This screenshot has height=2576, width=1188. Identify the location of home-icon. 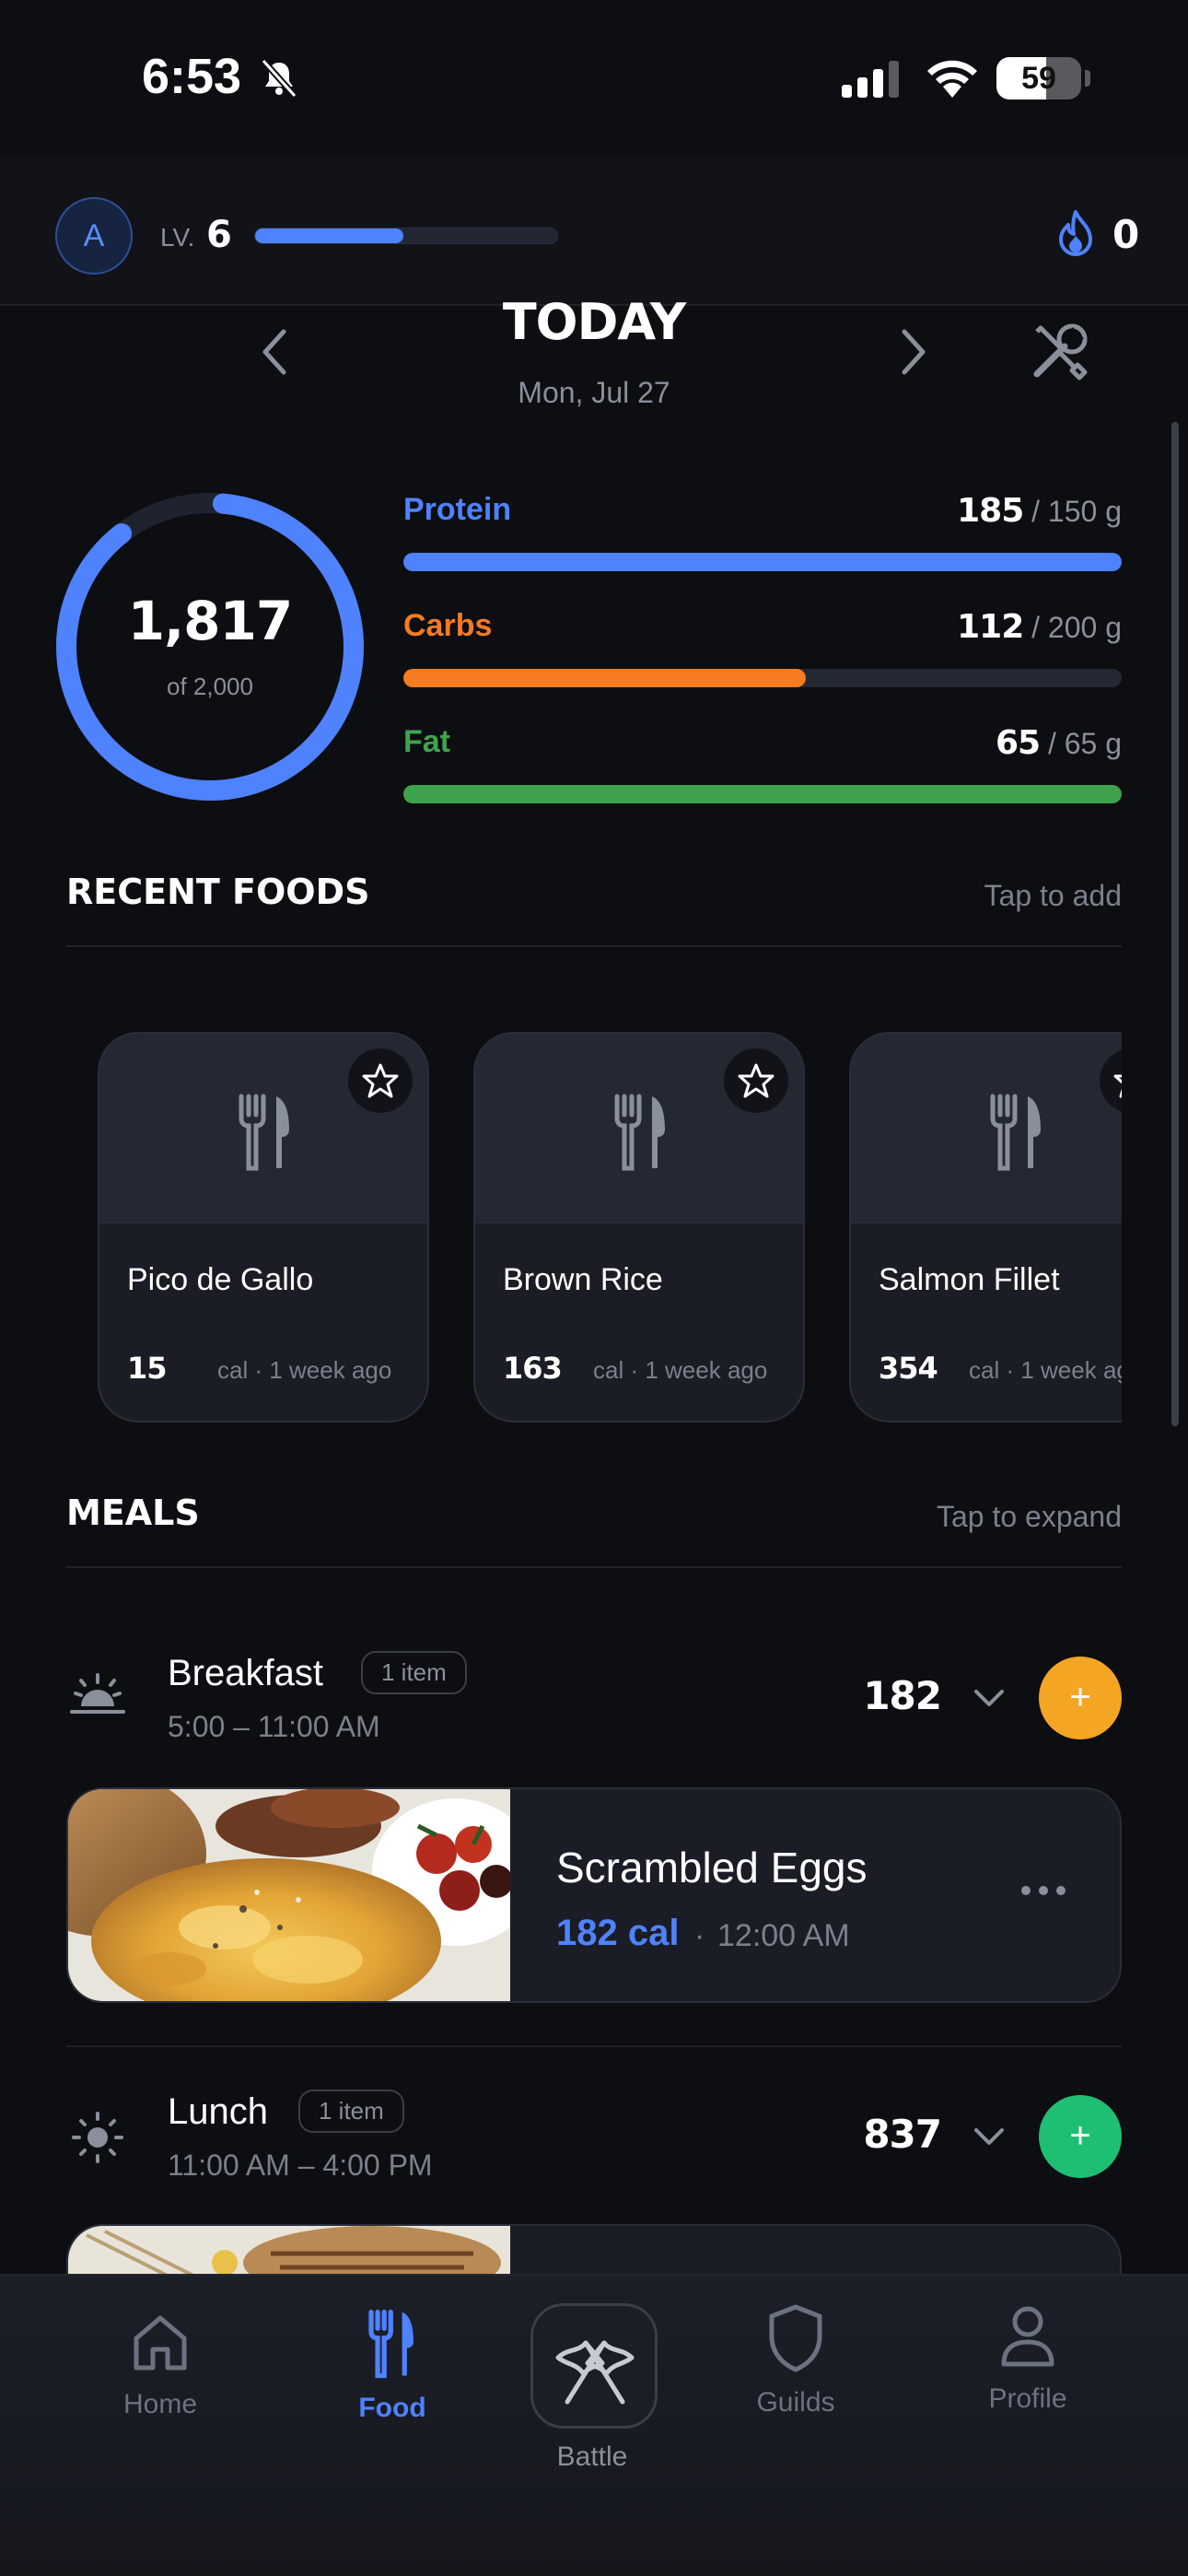
(160, 2343).